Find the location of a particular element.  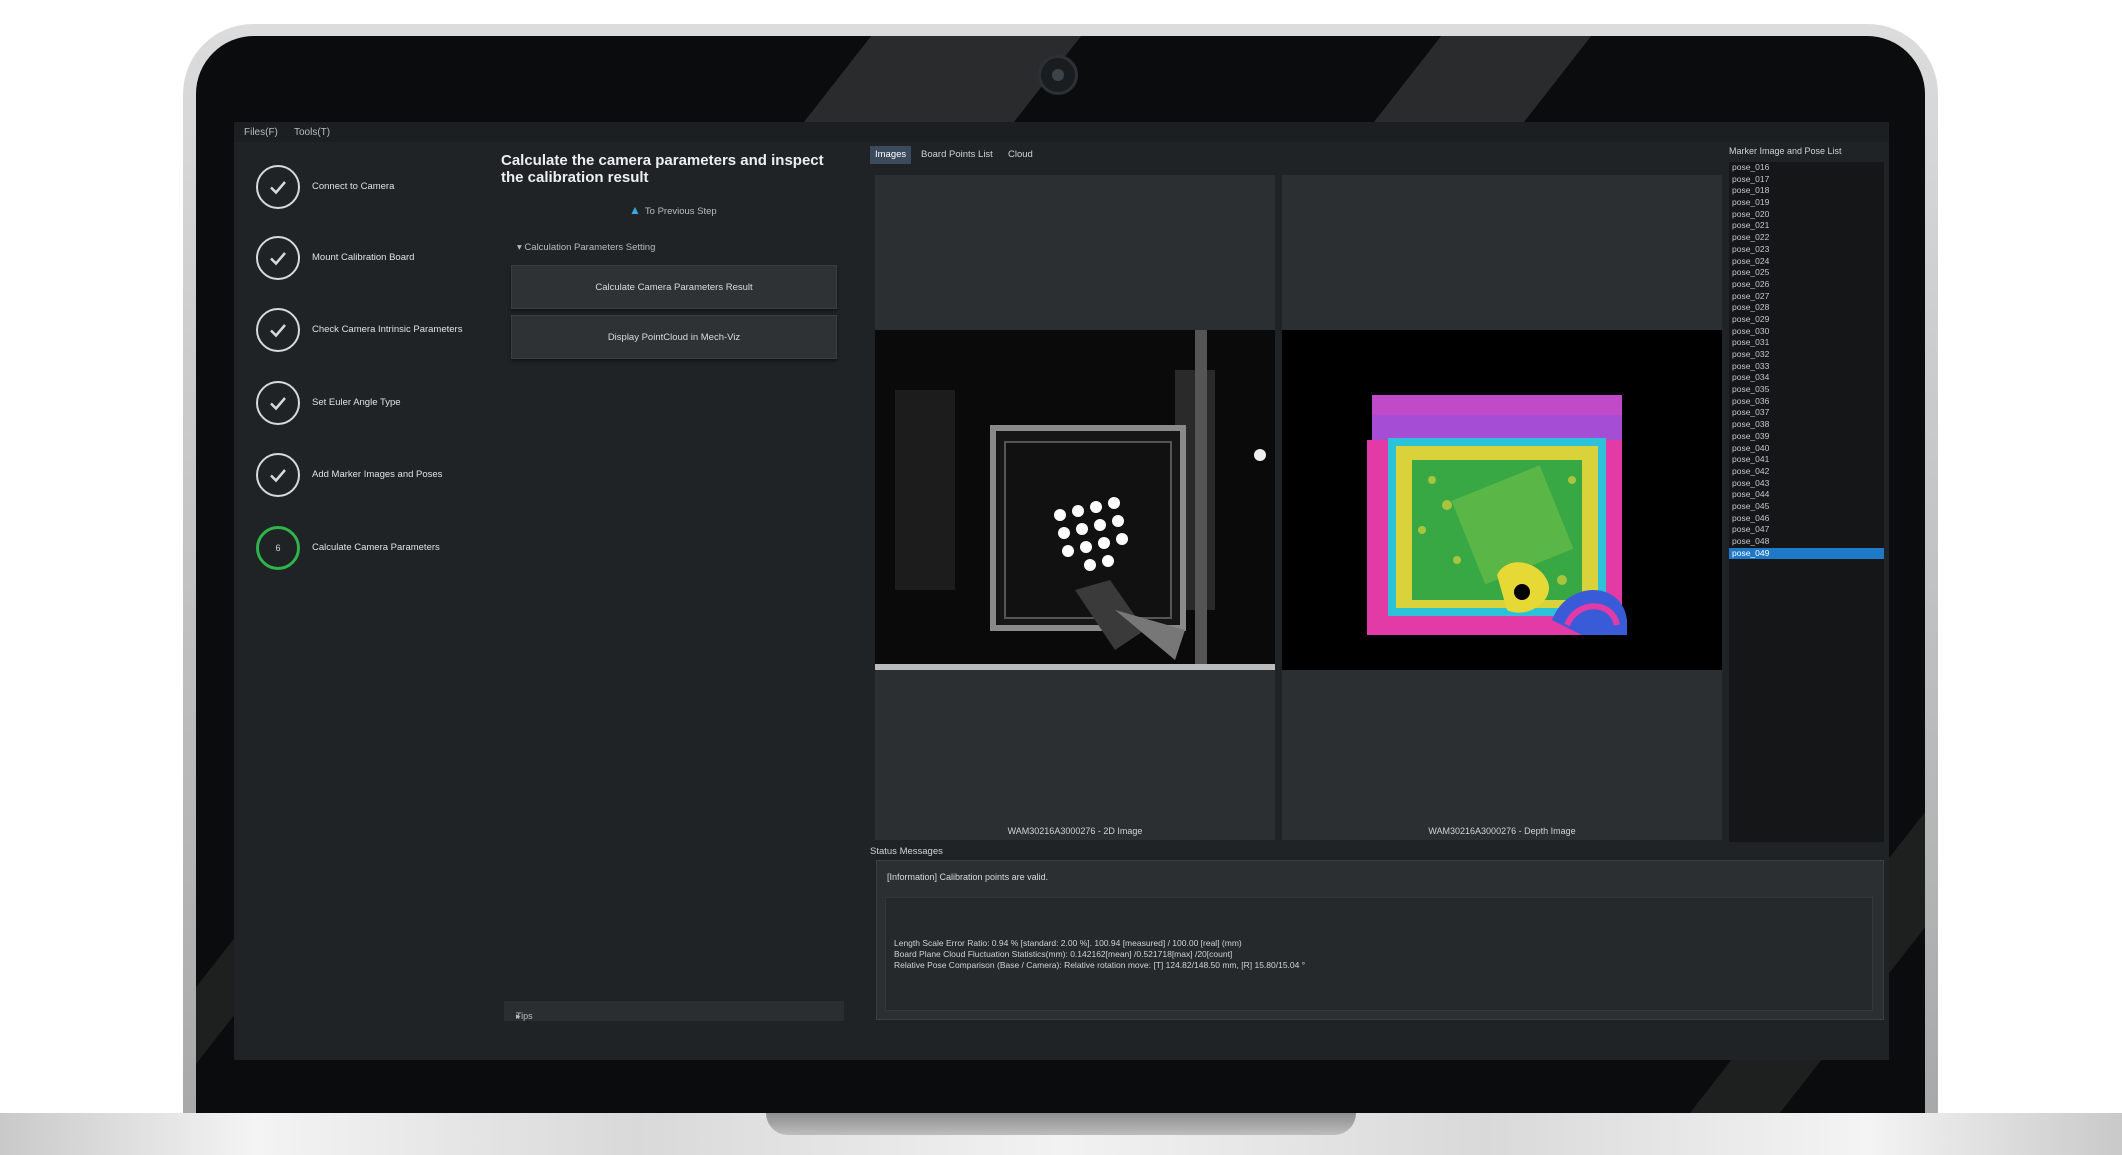

step-number: 6 is located at coordinates (278, 548).